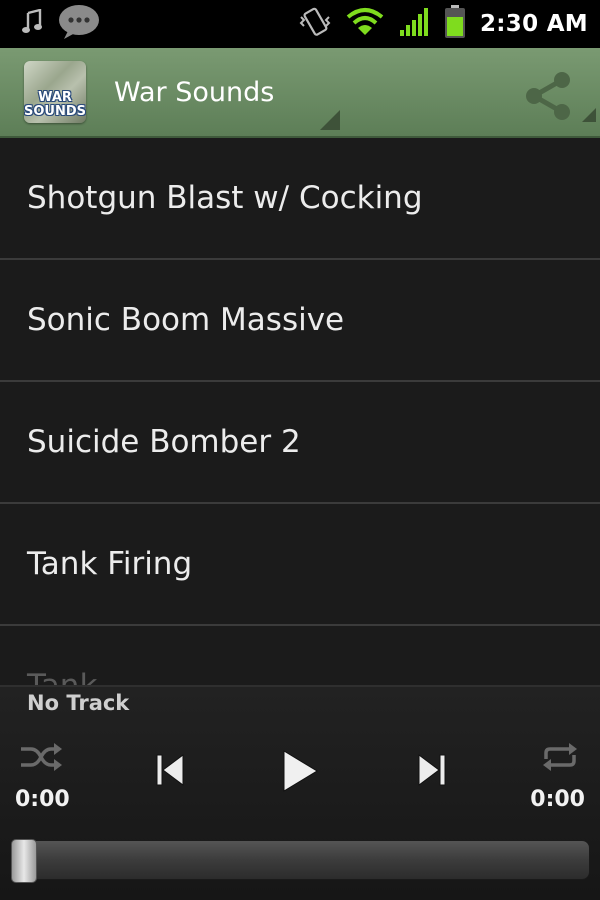 The height and width of the screenshot is (900, 600). Describe the element at coordinates (330, 120) in the screenshot. I see `title-dropdown-indicator-icon` at that location.